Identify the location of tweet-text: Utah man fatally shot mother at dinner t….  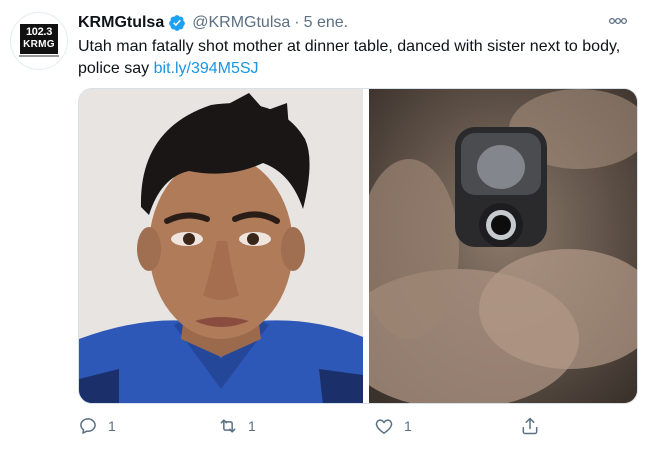
(350, 58).